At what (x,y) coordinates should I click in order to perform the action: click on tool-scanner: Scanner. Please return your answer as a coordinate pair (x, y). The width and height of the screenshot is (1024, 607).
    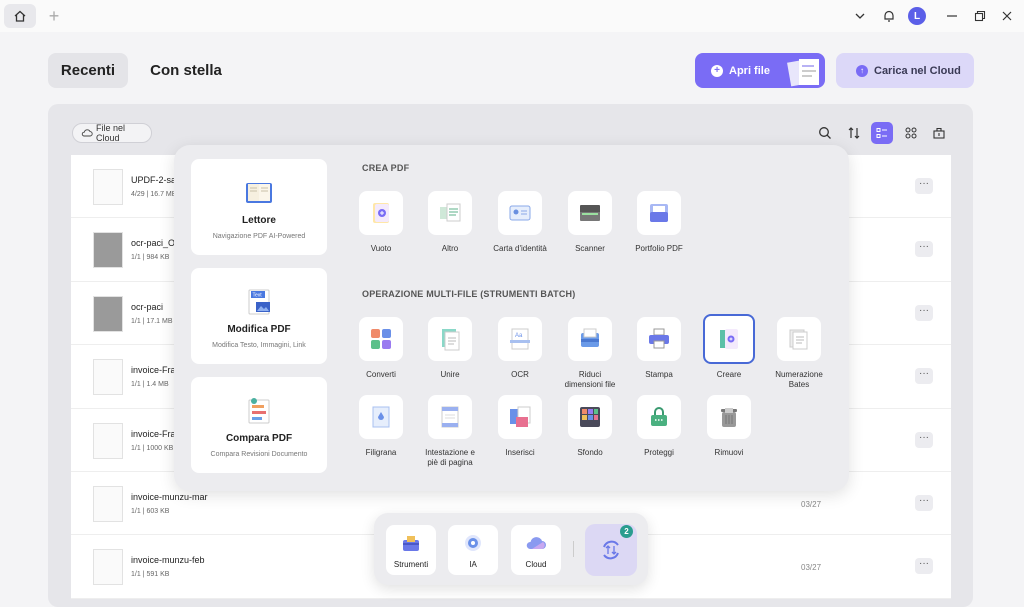
    Looking at the image, I should click on (590, 222).